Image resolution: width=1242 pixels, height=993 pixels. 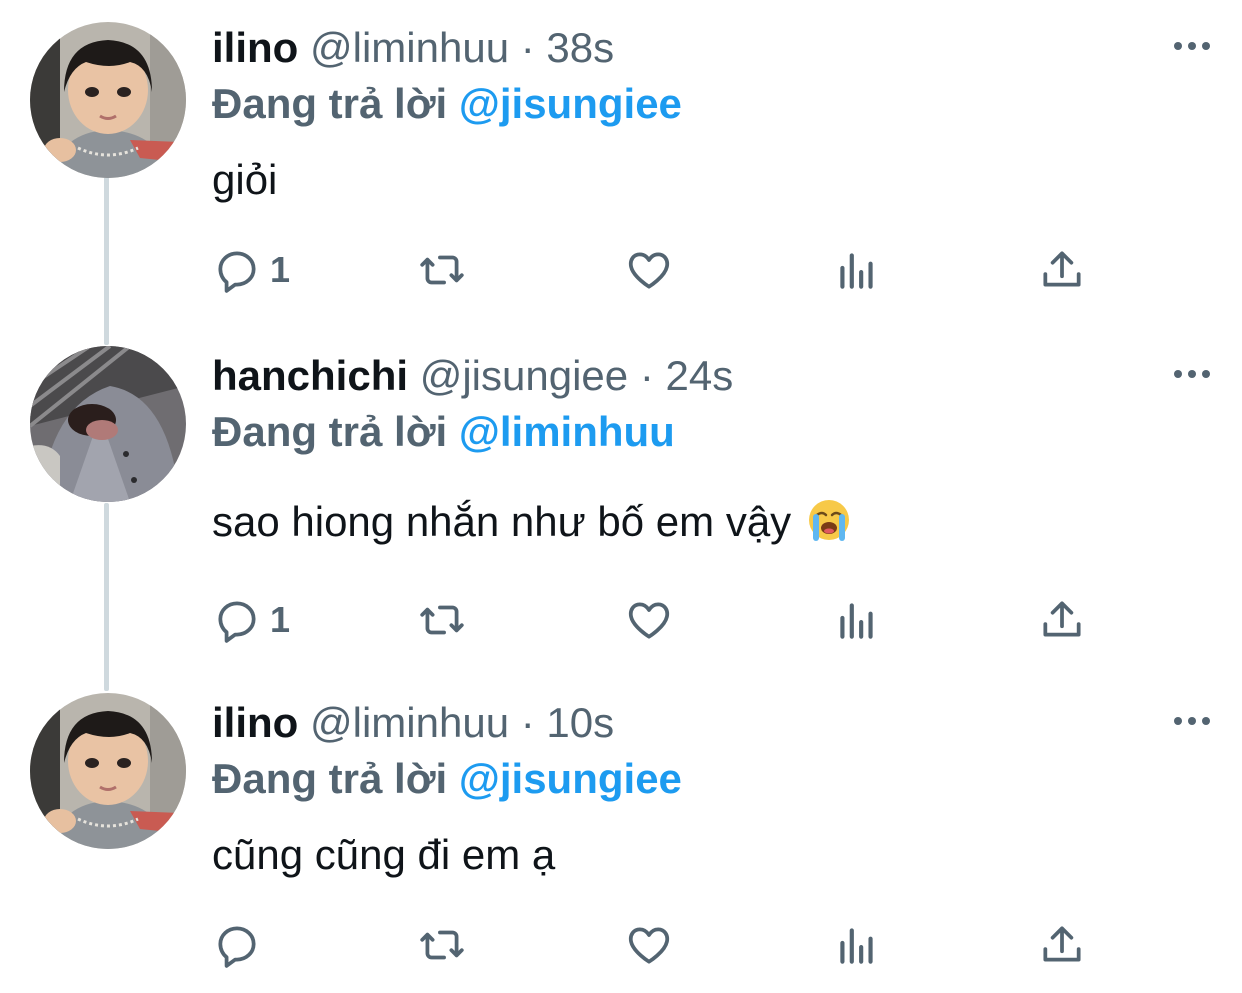 I want to click on display-name: hanchichi, so click(x=310, y=375).